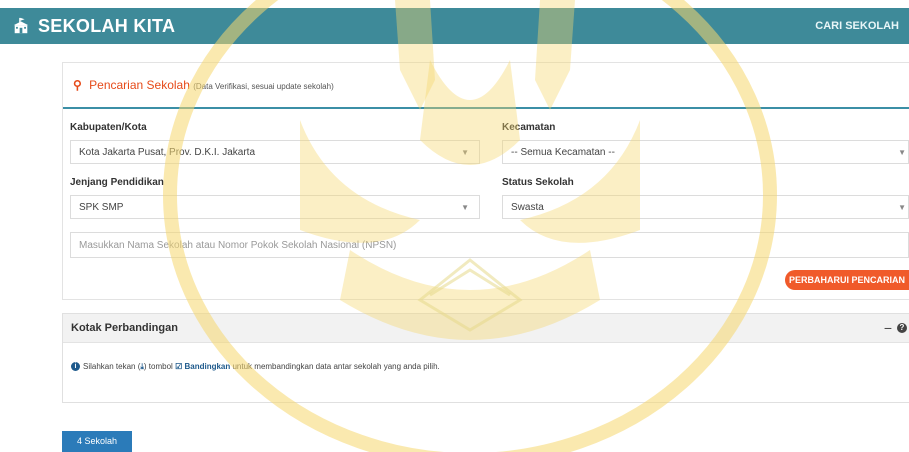  I want to click on check-square-icon: ☑, so click(179, 366).